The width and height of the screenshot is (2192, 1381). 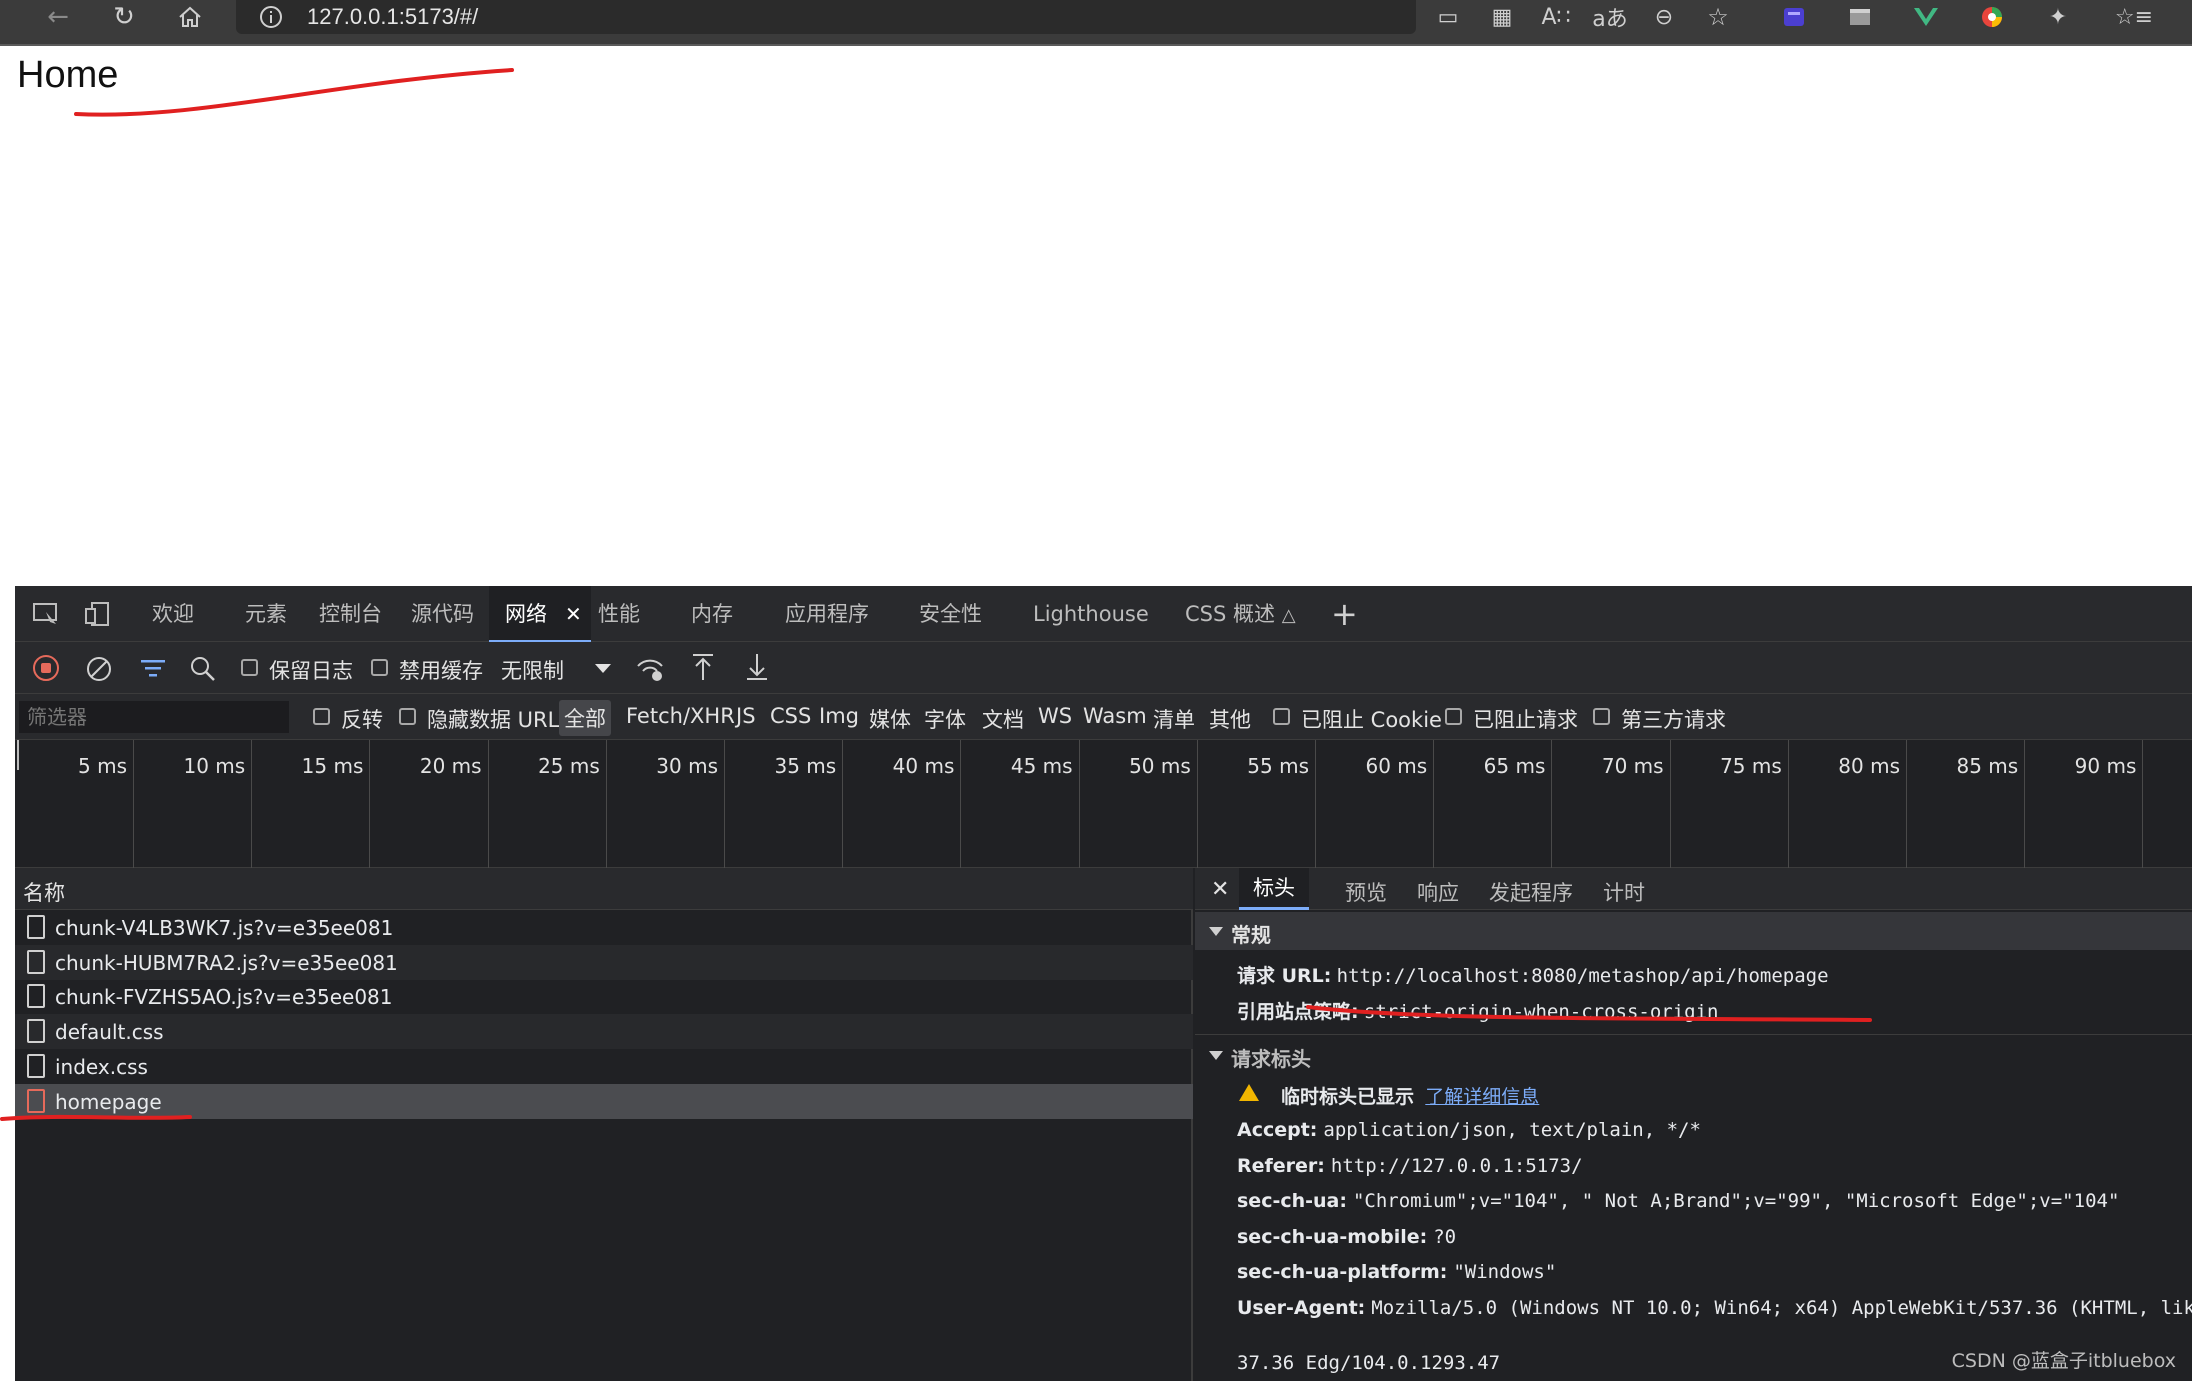 I want to click on chevron-down-icon, so click(x=603, y=668).